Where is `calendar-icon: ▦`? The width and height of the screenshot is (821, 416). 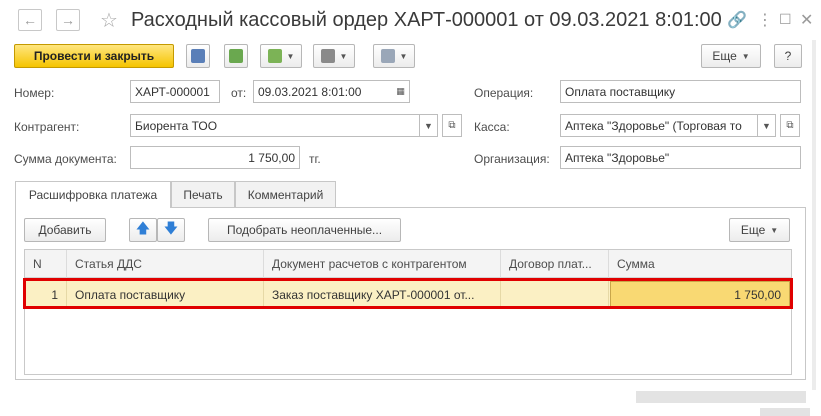 calendar-icon: ▦ is located at coordinates (400, 91).